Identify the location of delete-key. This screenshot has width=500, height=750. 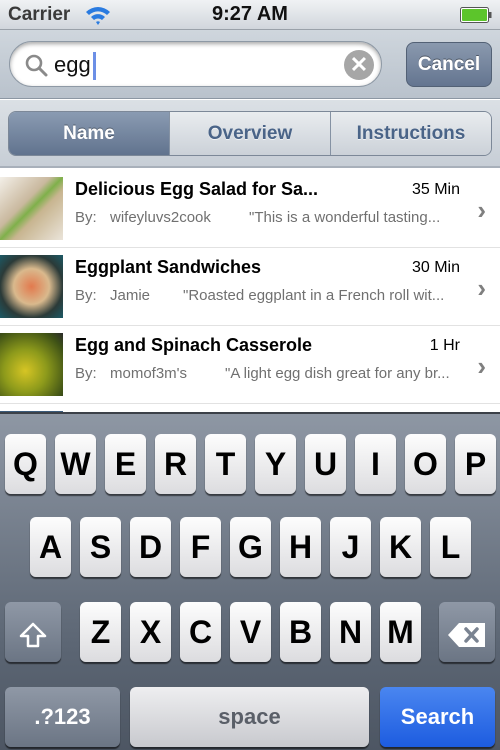
(467, 632).